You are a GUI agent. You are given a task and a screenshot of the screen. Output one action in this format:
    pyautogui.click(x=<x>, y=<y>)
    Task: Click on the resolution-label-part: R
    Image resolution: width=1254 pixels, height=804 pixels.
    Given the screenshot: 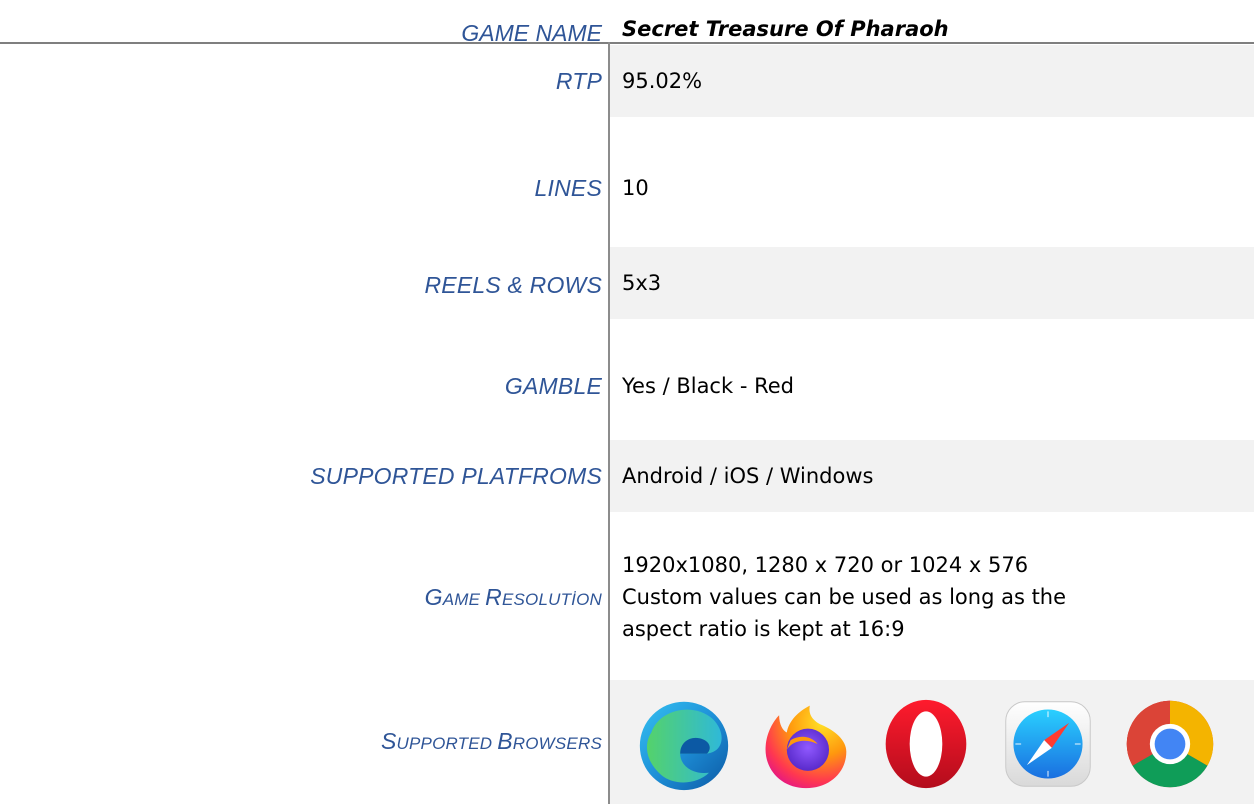 What is the action you would take?
    pyautogui.click(x=493, y=597)
    